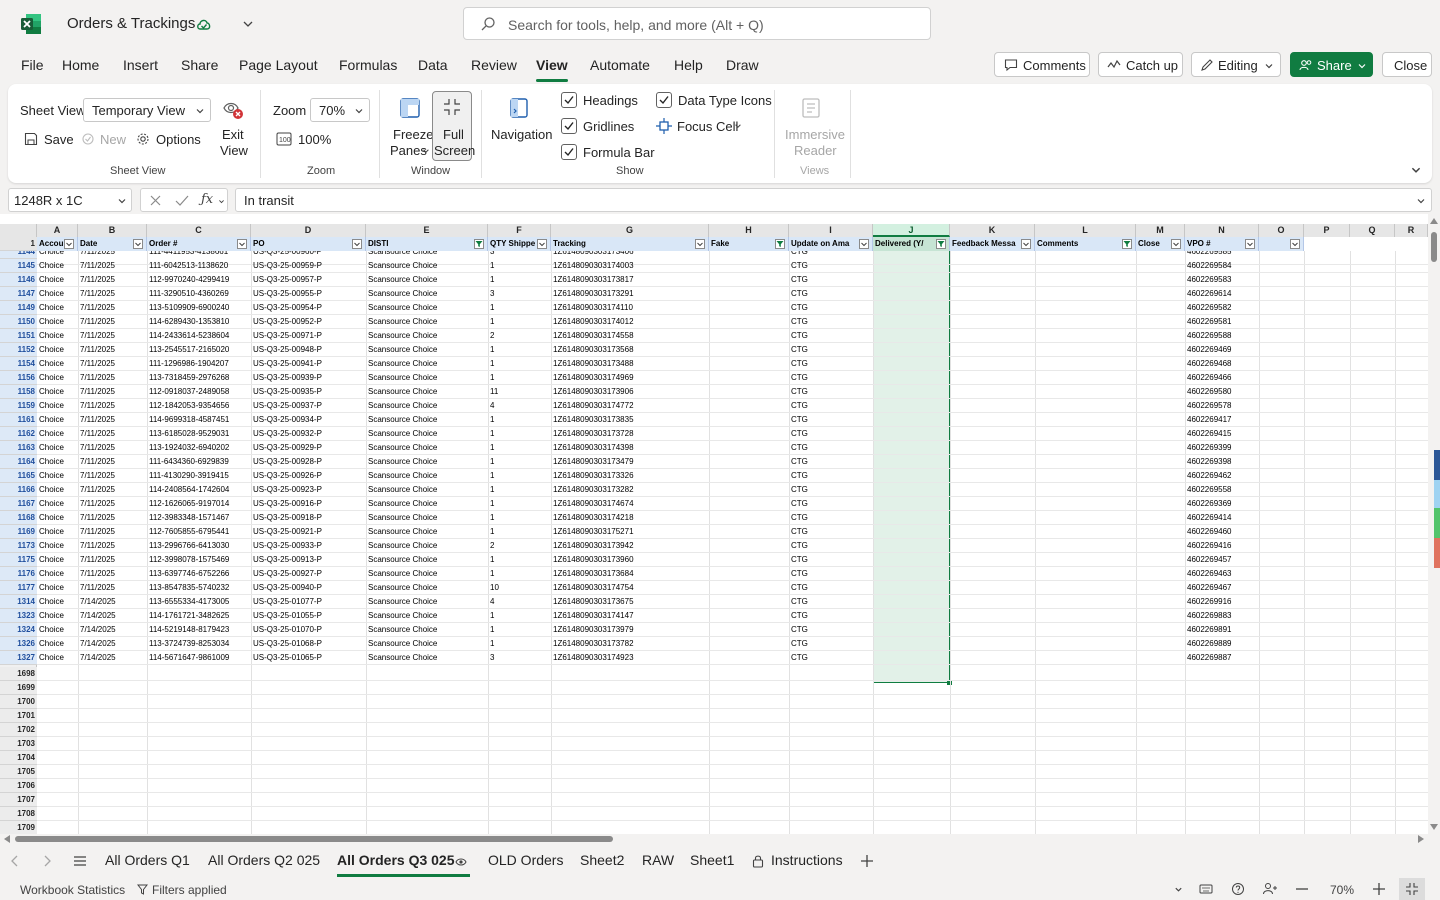 This screenshot has height=900, width=1440. I want to click on immersive-reader-icon, so click(812, 108).